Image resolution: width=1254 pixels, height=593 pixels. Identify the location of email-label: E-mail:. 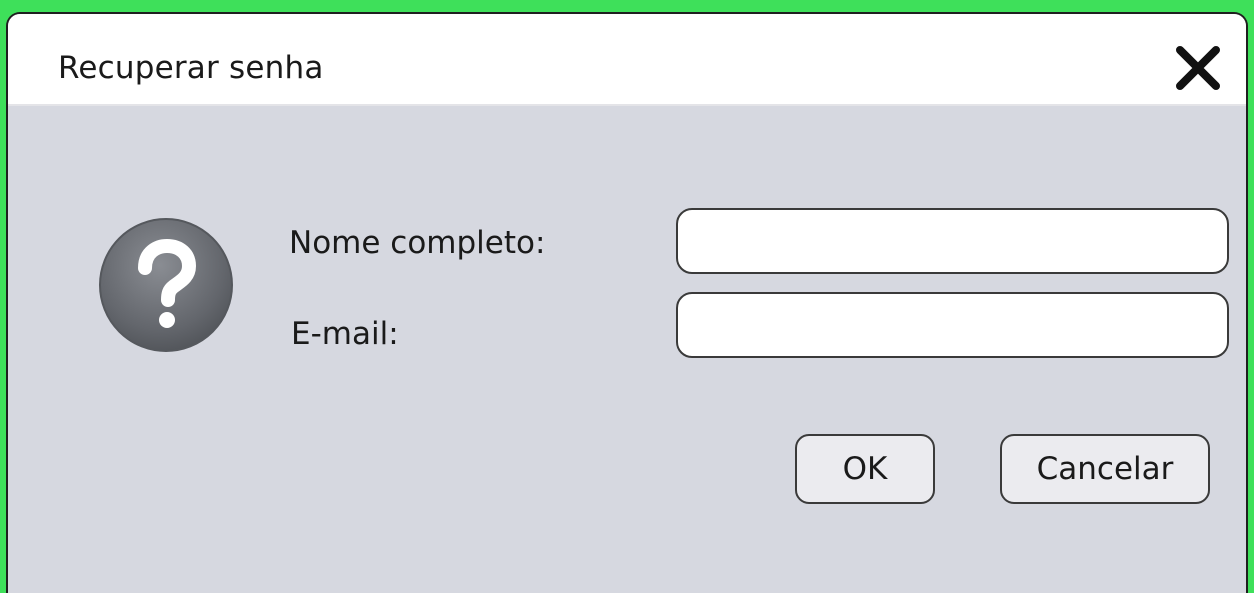
(345, 334).